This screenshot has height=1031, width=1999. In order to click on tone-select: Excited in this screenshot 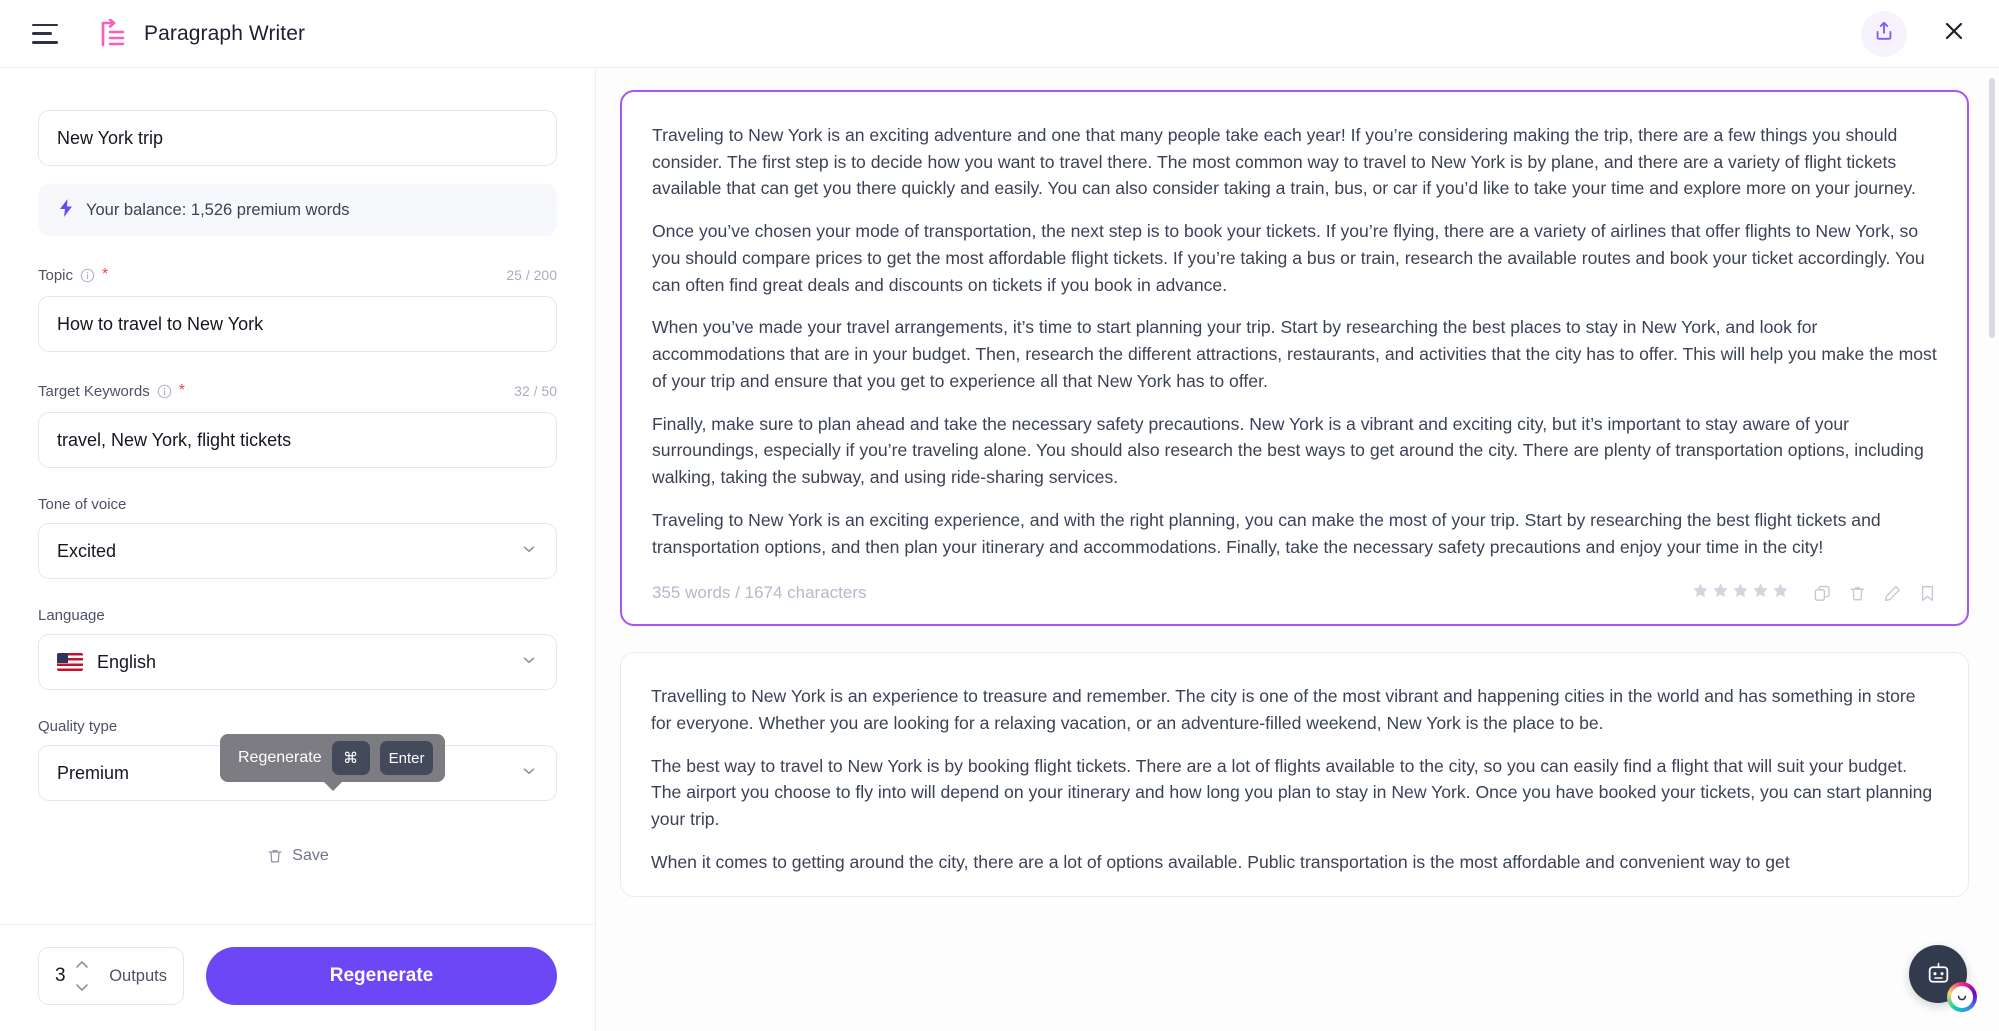, I will do `click(297, 551)`.